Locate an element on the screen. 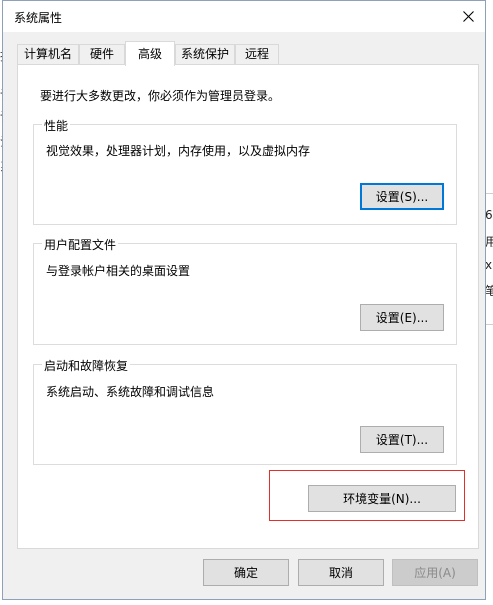 The height and width of the screenshot is (605, 493). startup-recovery-description: 系统启动、系统故障和调试信息 is located at coordinates (130, 392).